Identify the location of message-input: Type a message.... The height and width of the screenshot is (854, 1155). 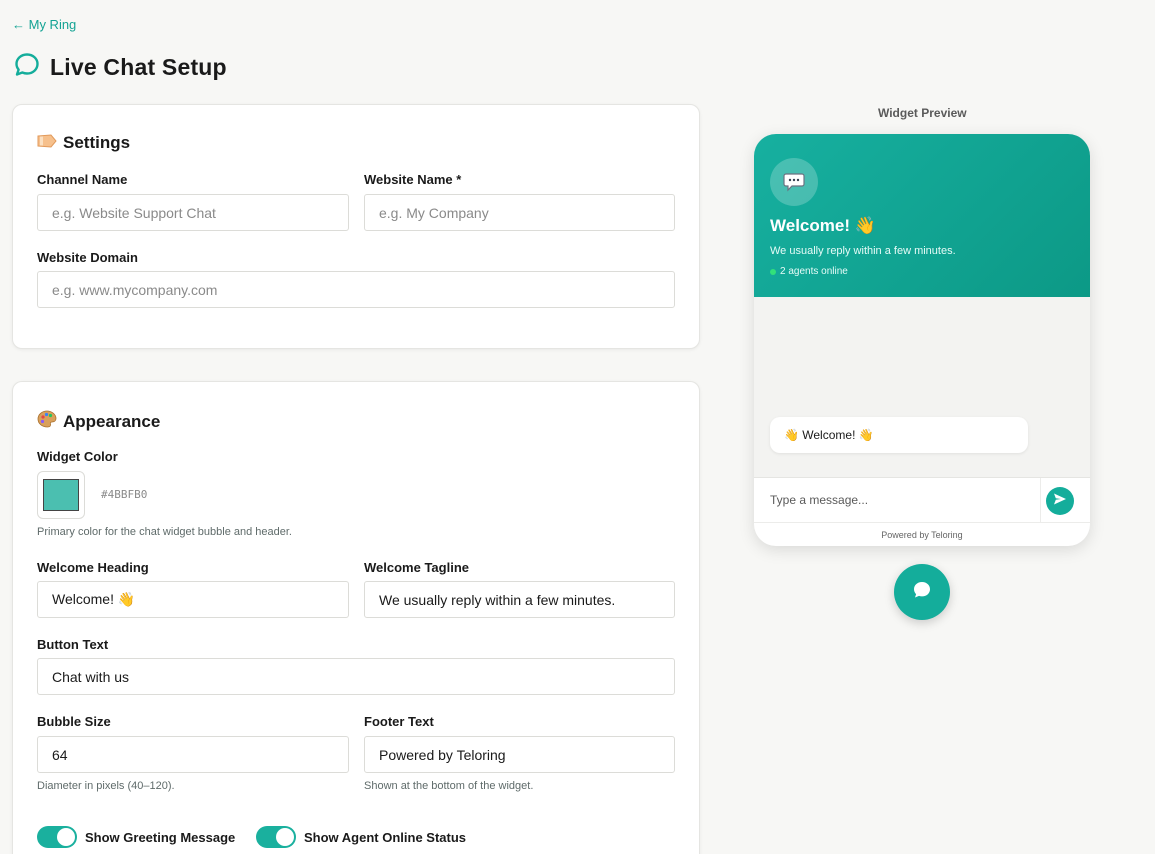
(819, 500).